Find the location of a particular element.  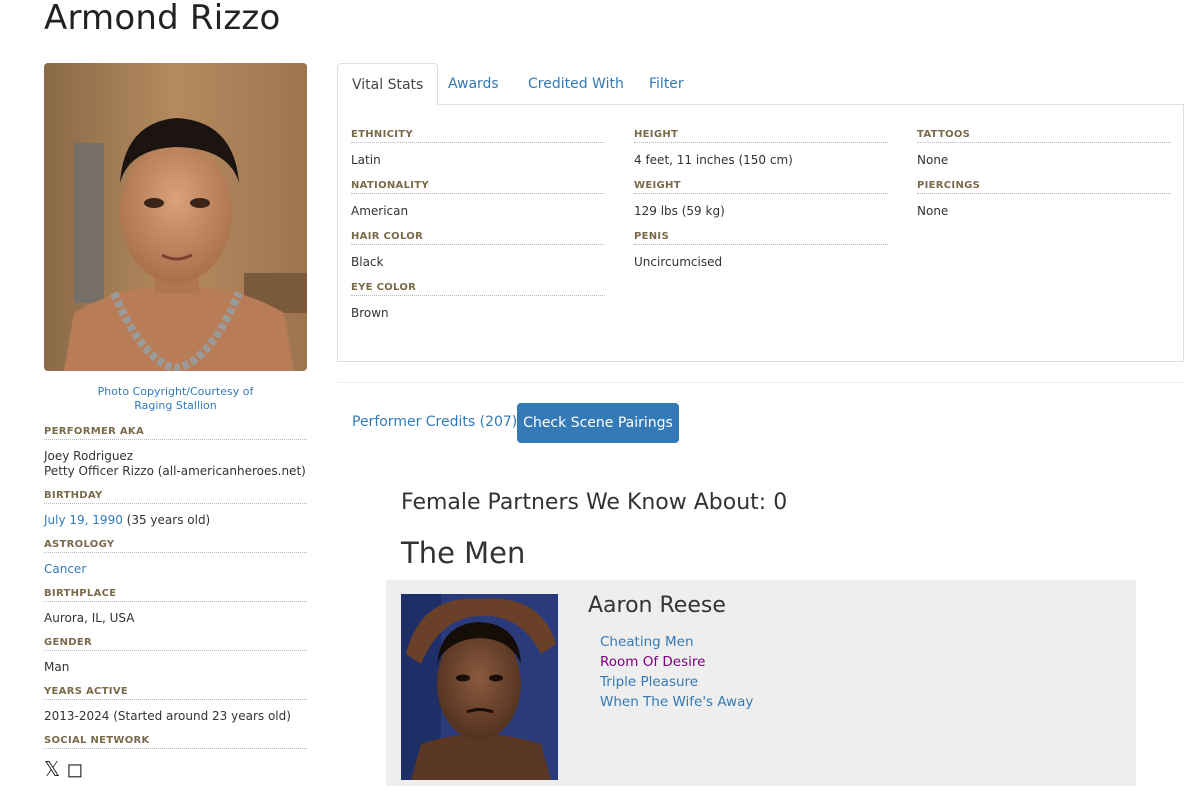

birthday-age: (35 years old) is located at coordinates (166, 520).